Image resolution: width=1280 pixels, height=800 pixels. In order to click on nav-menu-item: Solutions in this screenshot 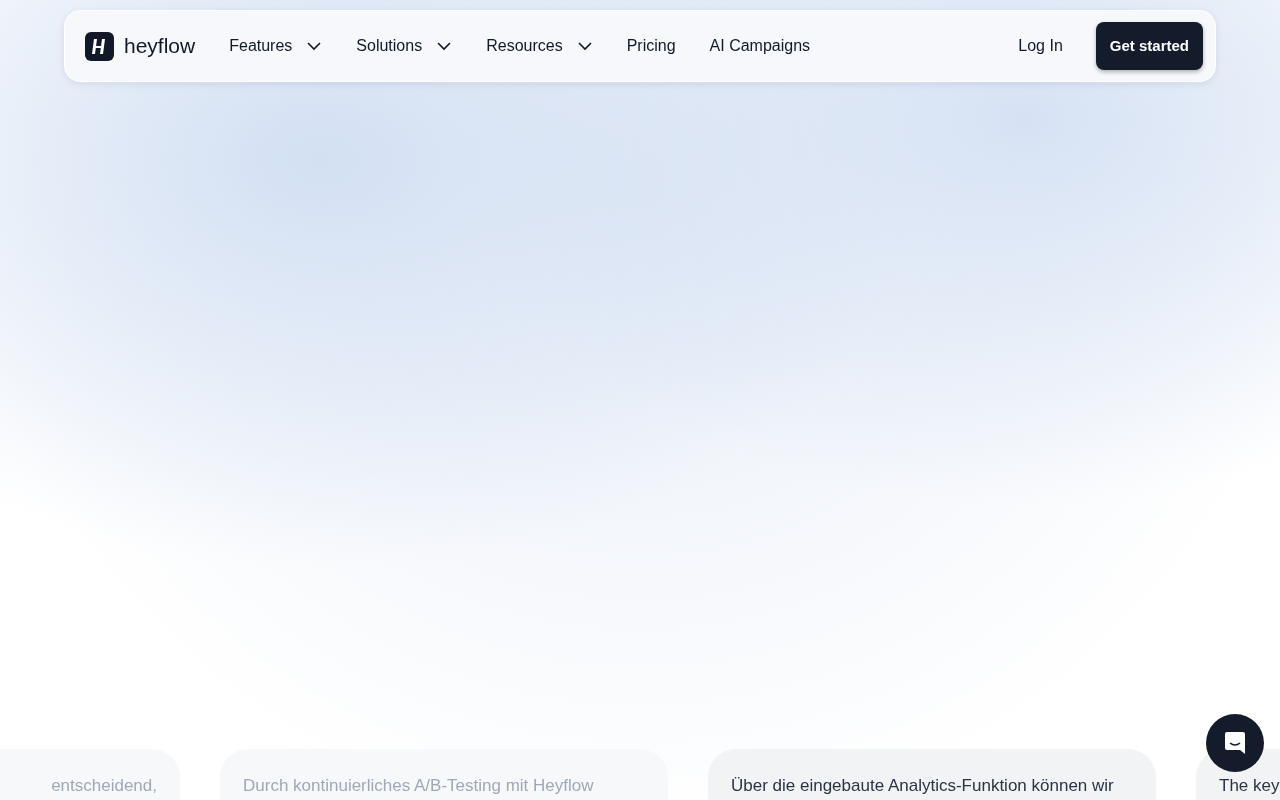, I will do `click(404, 46)`.